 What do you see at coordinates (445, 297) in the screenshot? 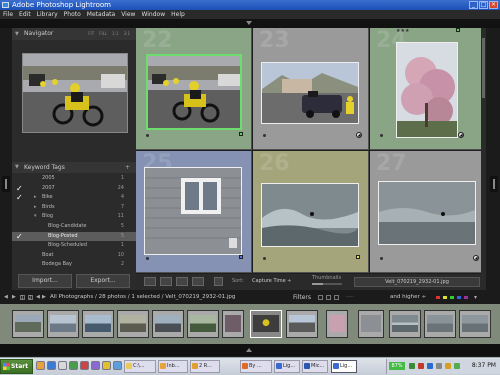
I see `yellow-label-filter` at bounding box center [445, 297].